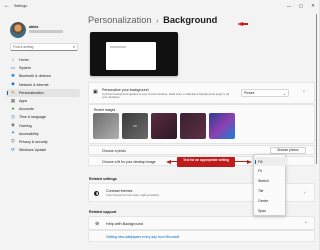 The image size is (320, 250). What do you see at coordinates (18, 30) in the screenshot?
I see `avatar` at bounding box center [18, 30].